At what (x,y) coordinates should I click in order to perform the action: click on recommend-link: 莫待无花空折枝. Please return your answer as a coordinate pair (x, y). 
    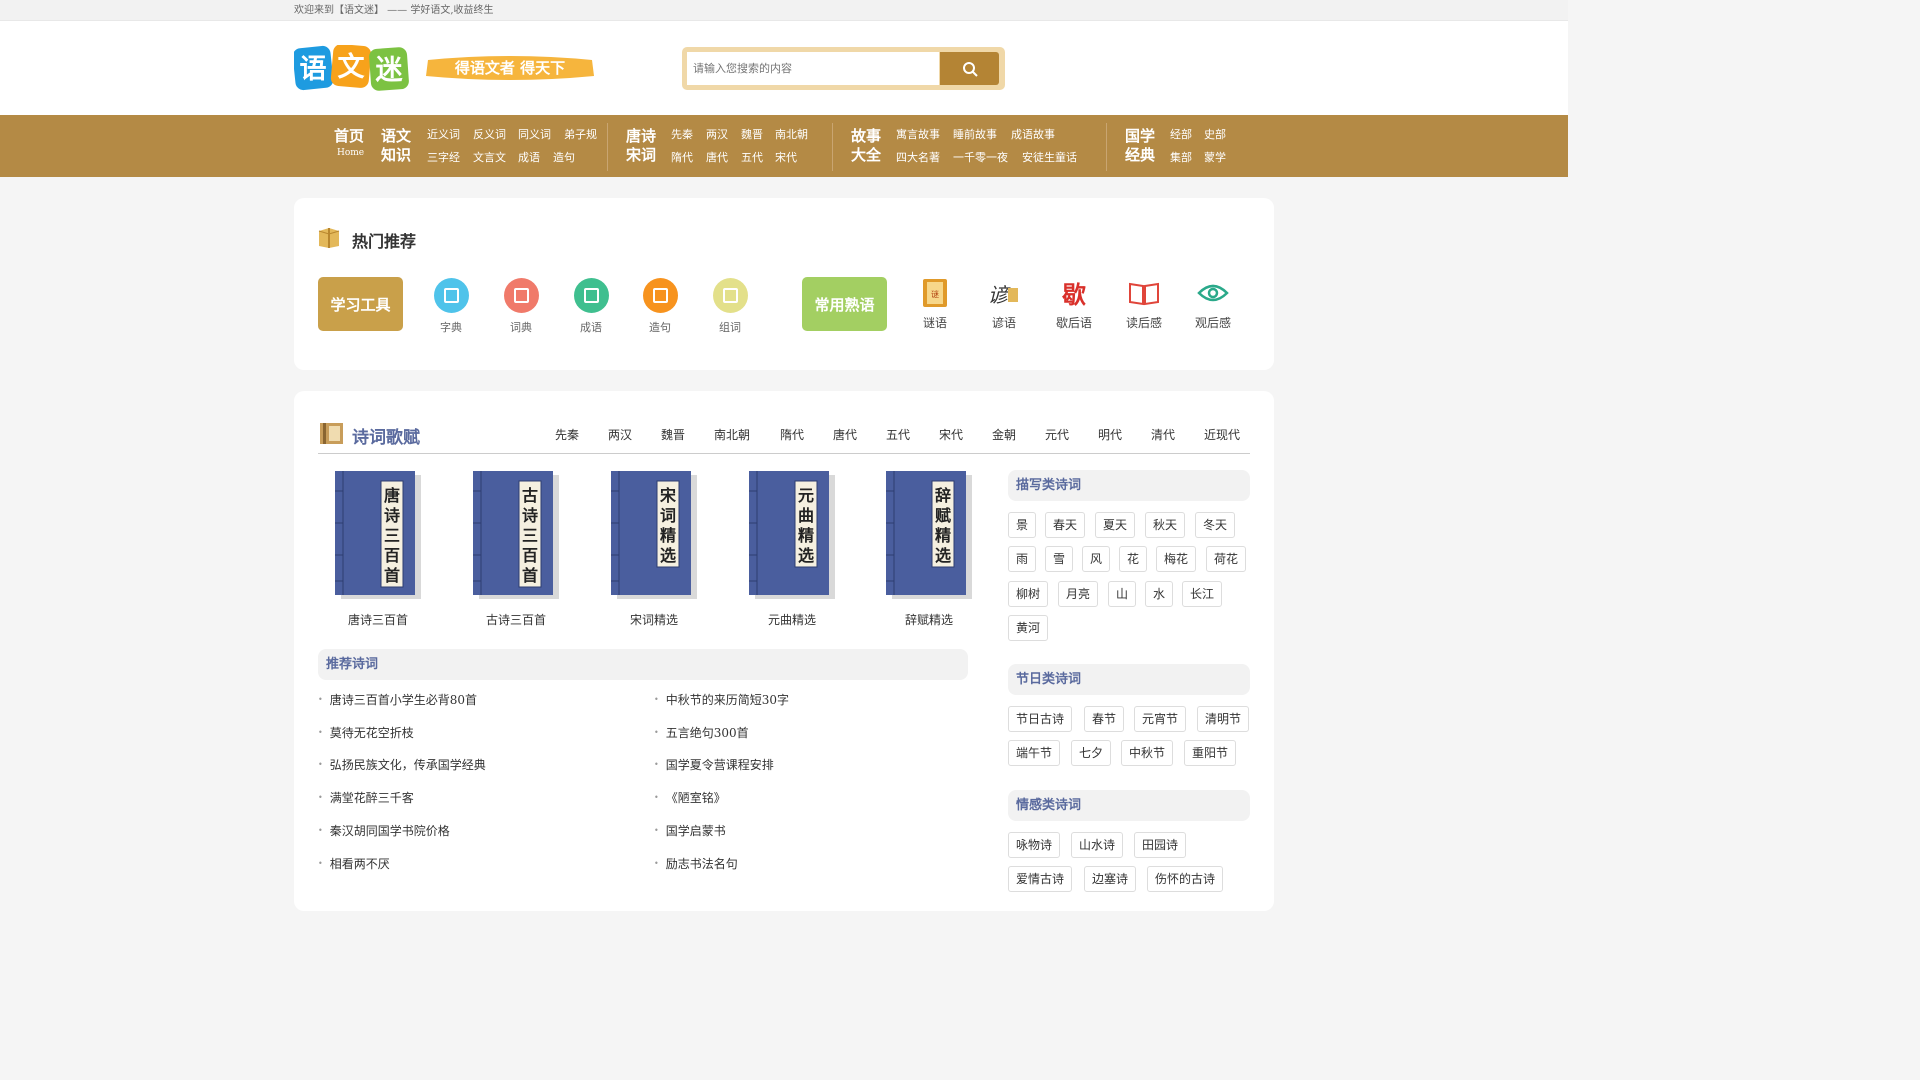
    Looking at the image, I should click on (366, 732).